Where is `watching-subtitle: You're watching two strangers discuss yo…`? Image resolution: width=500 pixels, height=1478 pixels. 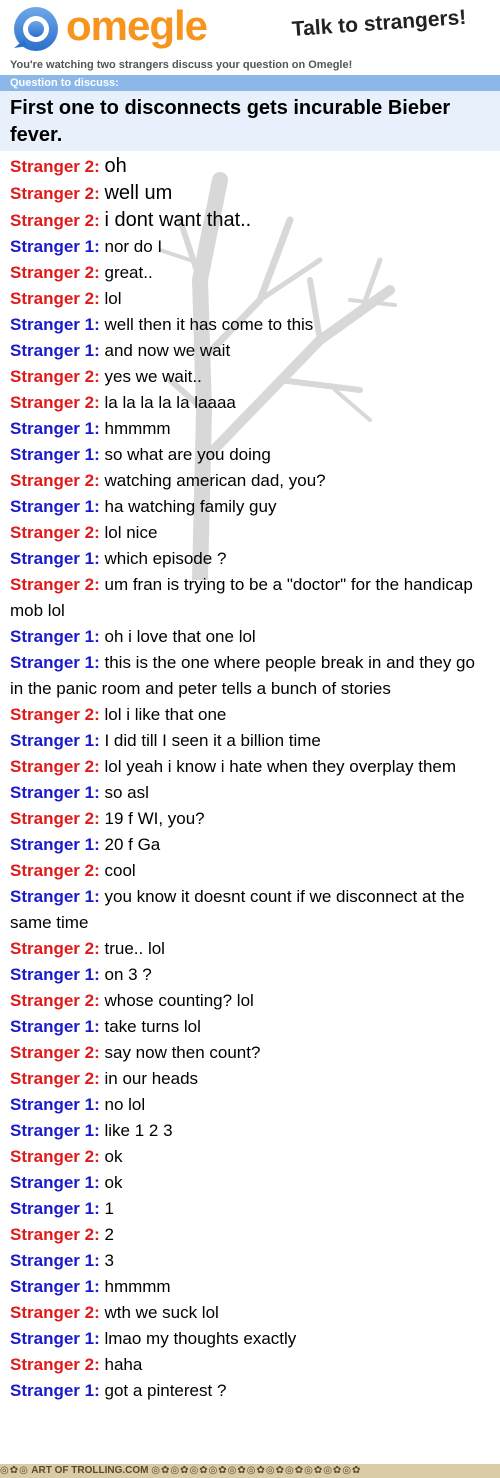 watching-subtitle: You're watching two strangers discuss yo… is located at coordinates (181, 65).